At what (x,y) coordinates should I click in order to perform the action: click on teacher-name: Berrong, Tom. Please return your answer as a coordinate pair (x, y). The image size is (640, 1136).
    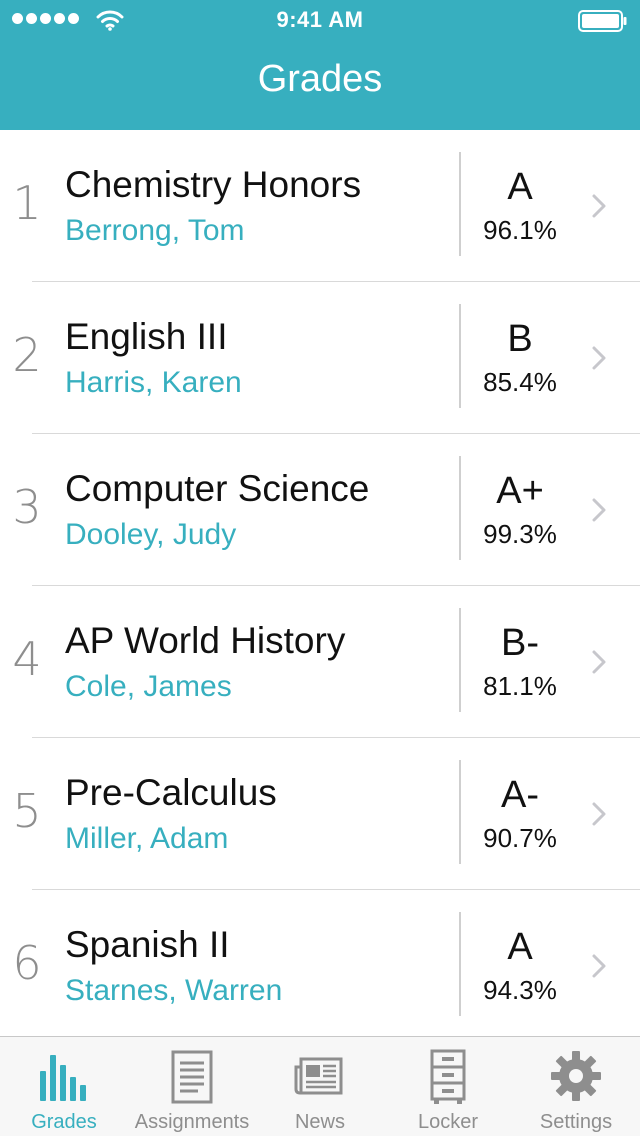
    Looking at the image, I should click on (155, 230).